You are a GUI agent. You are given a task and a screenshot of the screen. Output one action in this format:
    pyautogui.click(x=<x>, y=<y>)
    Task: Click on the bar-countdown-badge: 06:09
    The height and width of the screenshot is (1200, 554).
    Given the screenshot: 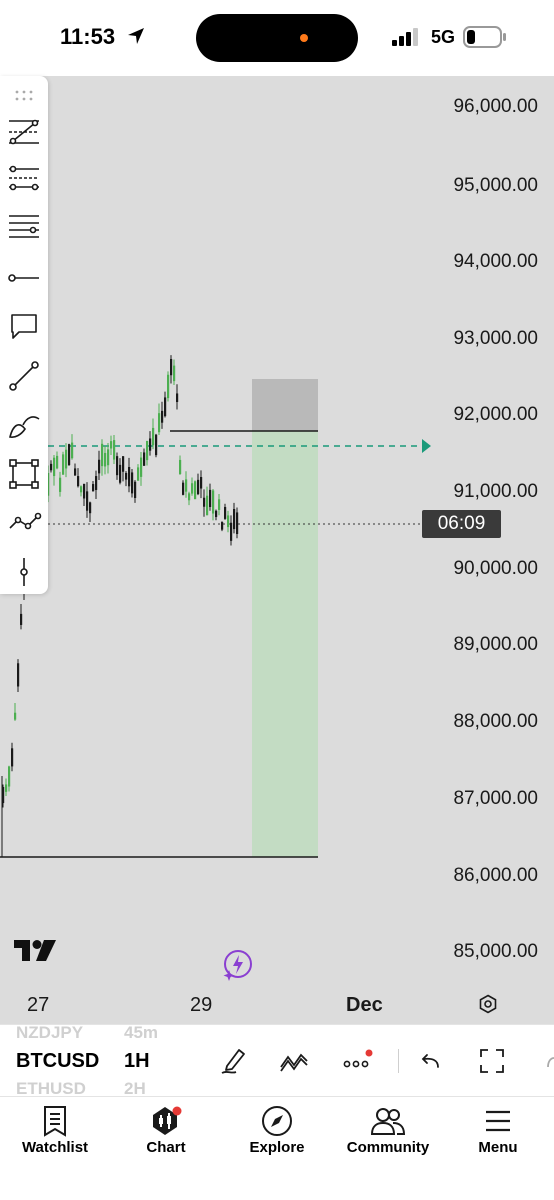 What is the action you would take?
    pyautogui.click(x=461, y=524)
    